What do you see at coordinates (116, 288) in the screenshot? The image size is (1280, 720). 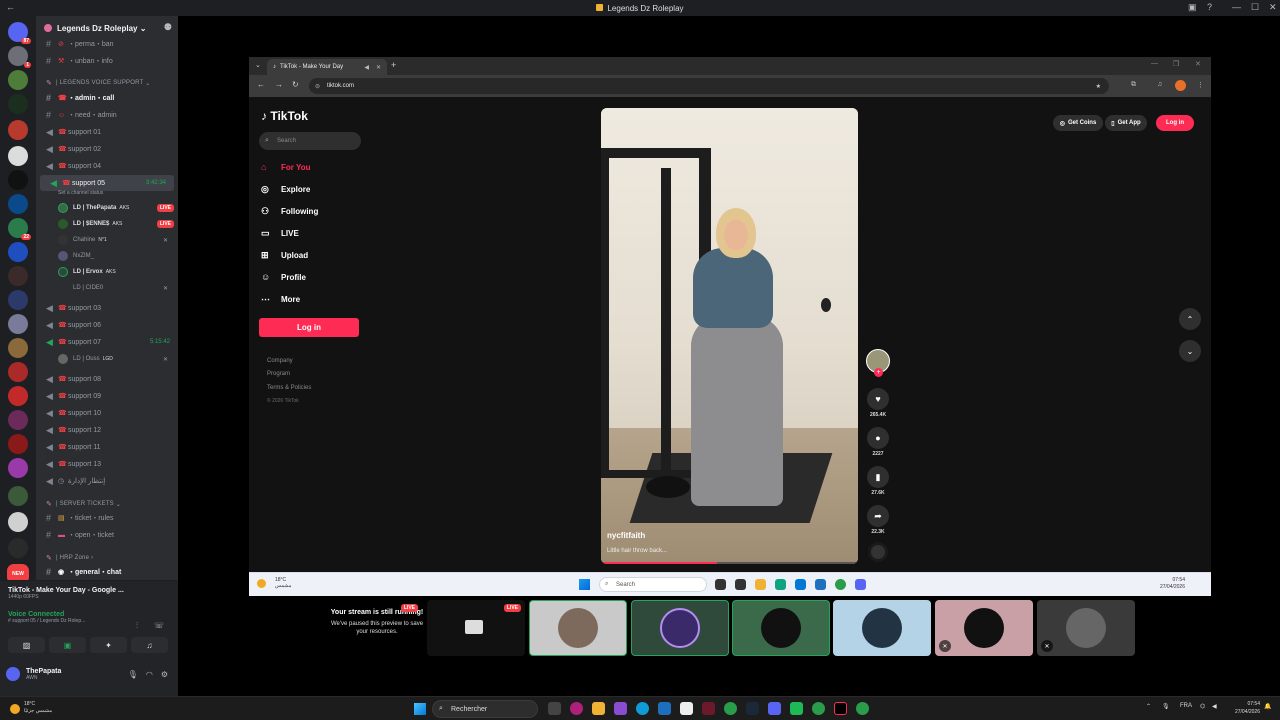 I see `voice-user: LD | CIDE0 ✕` at bounding box center [116, 288].